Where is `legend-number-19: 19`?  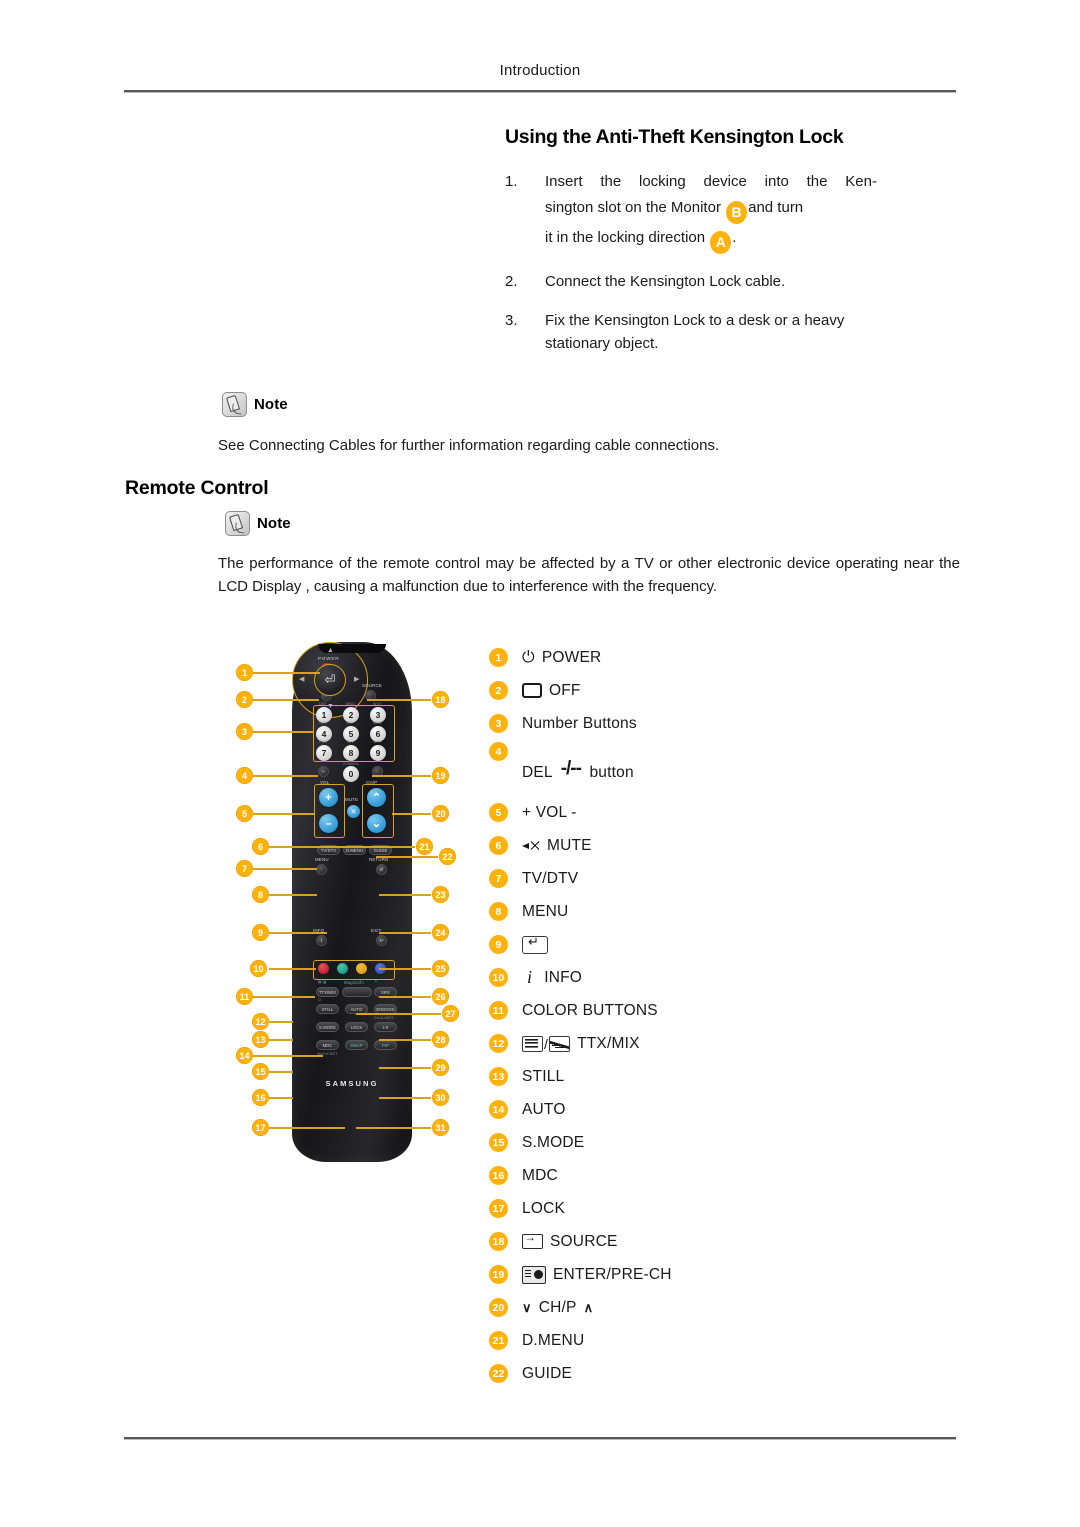
legend-number-19: 19 is located at coordinates (498, 1274).